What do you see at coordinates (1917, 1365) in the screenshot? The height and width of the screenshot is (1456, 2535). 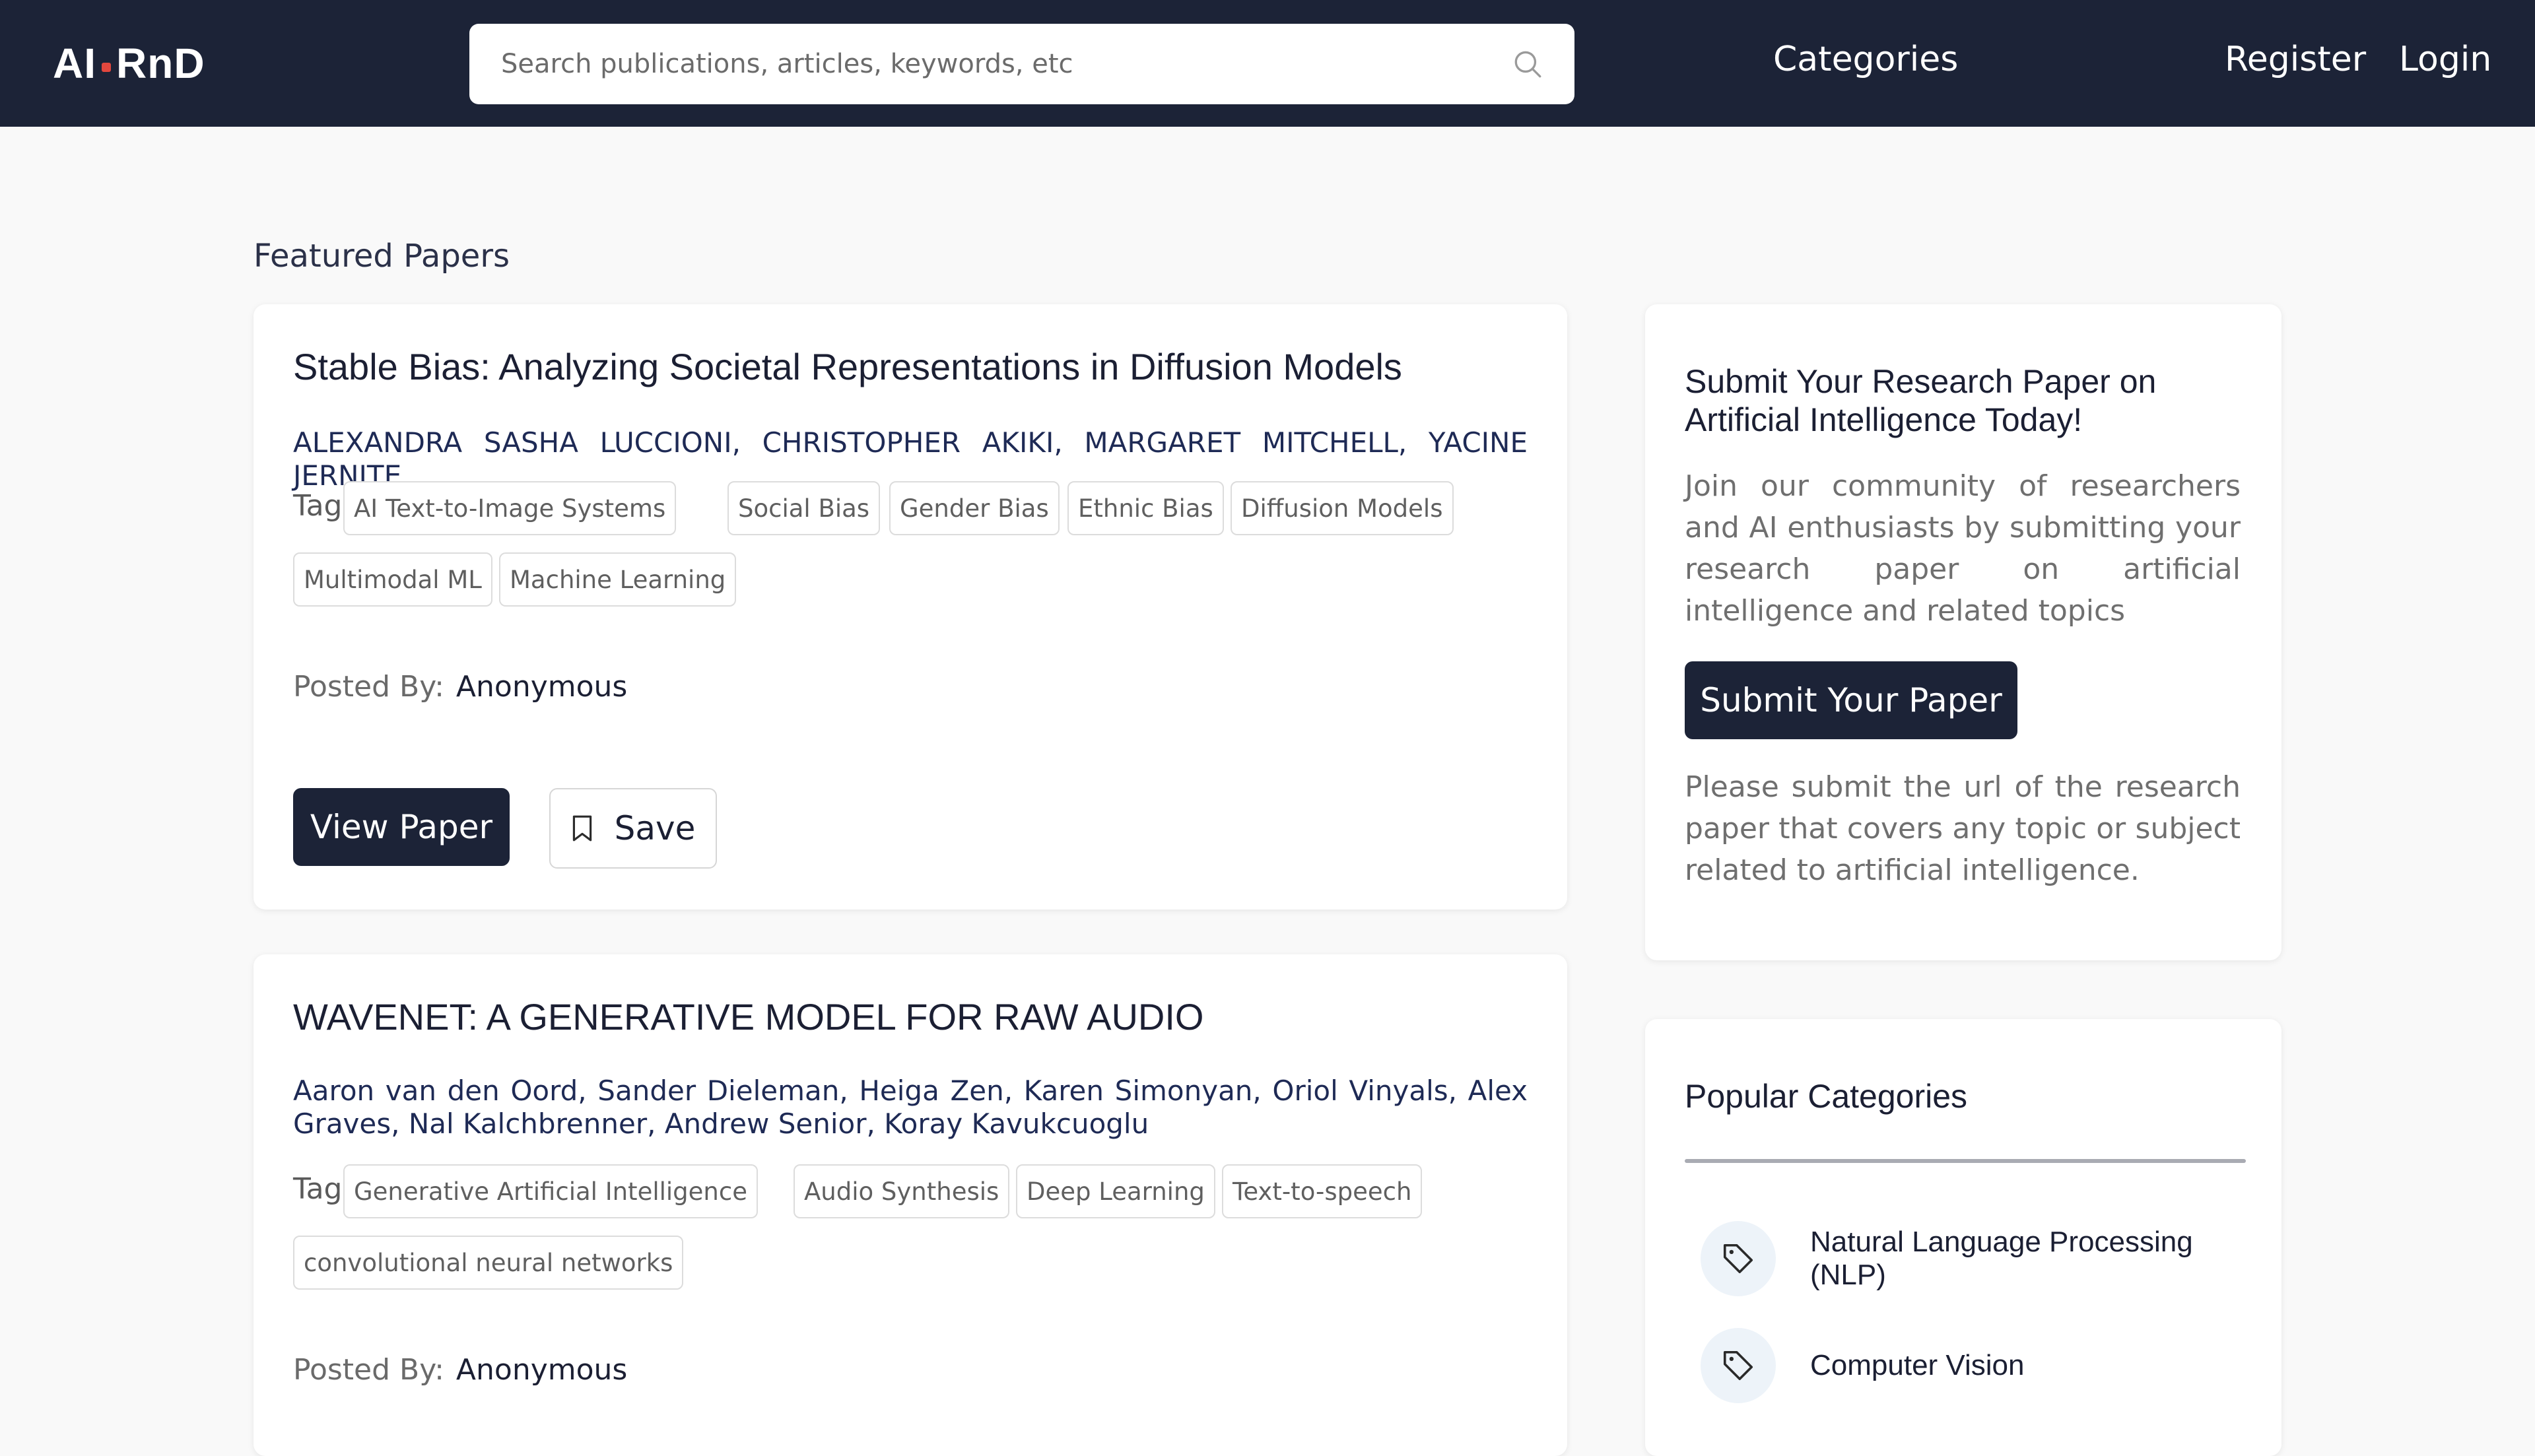 I see `category-label: Computer Vision` at bounding box center [1917, 1365].